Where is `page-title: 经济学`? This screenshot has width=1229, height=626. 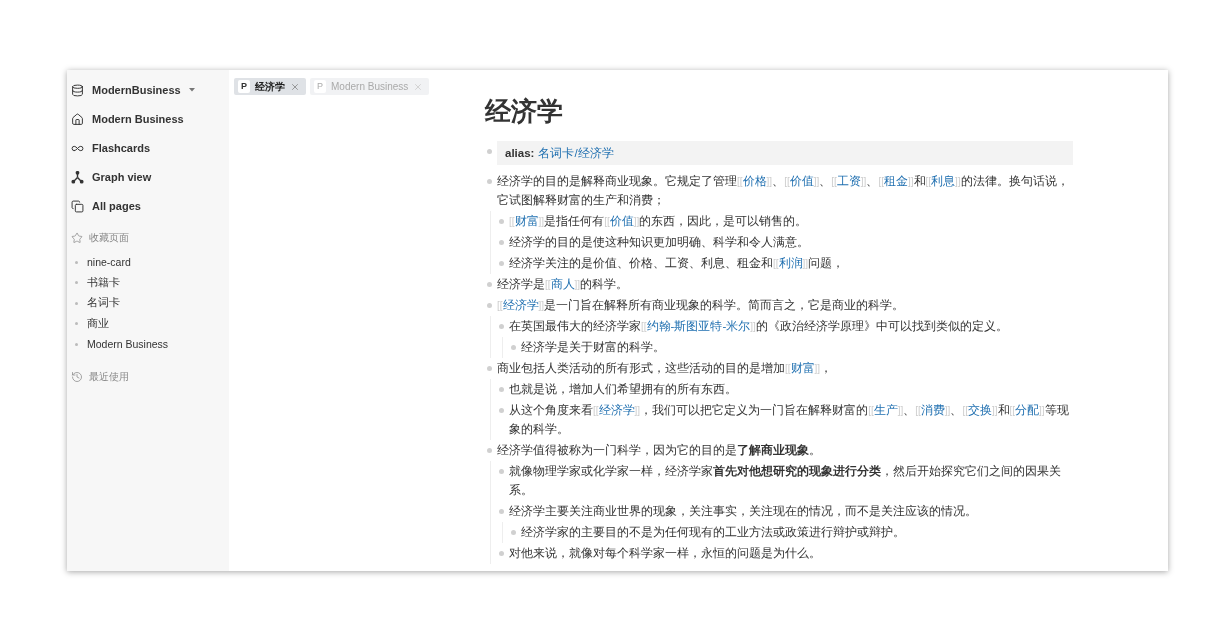
page-title: 经济学 is located at coordinates (524, 111).